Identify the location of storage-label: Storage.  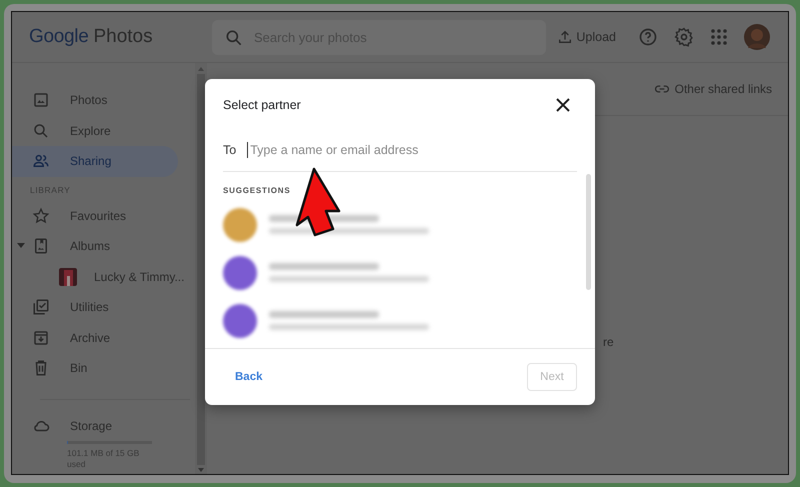
(91, 425).